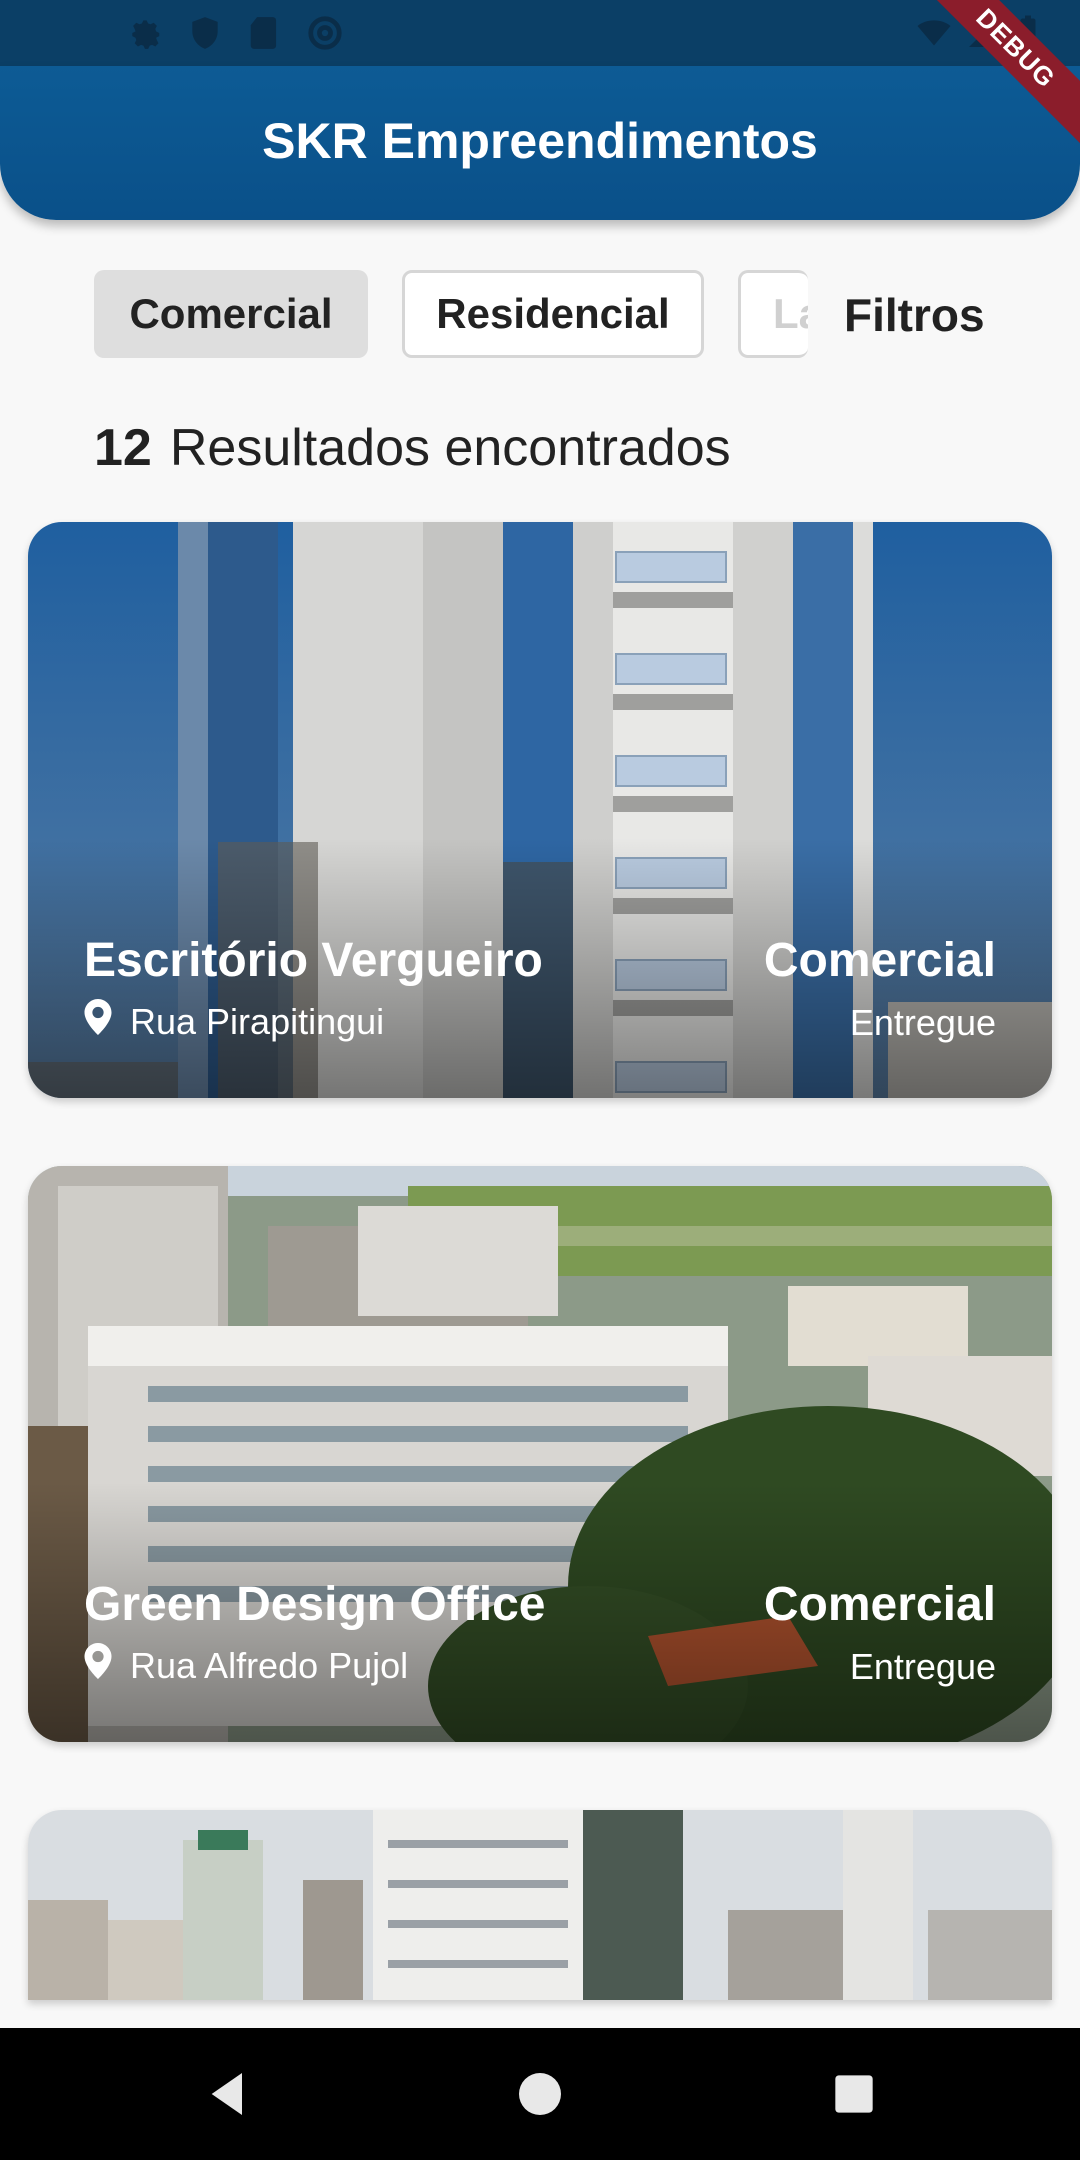 The width and height of the screenshot is (1080, 2160). Describe the element at coordinates (145, 33) in the screenshot. I see `gear-icon` at that location.